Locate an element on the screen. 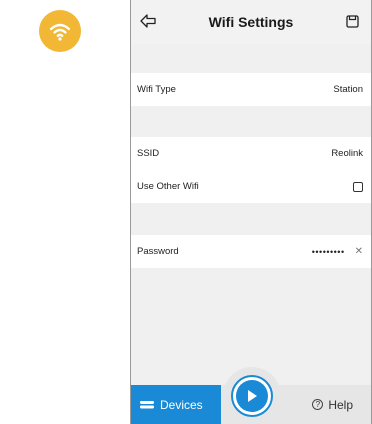  tab-help-label: Help is located at coordinates (340, 404).